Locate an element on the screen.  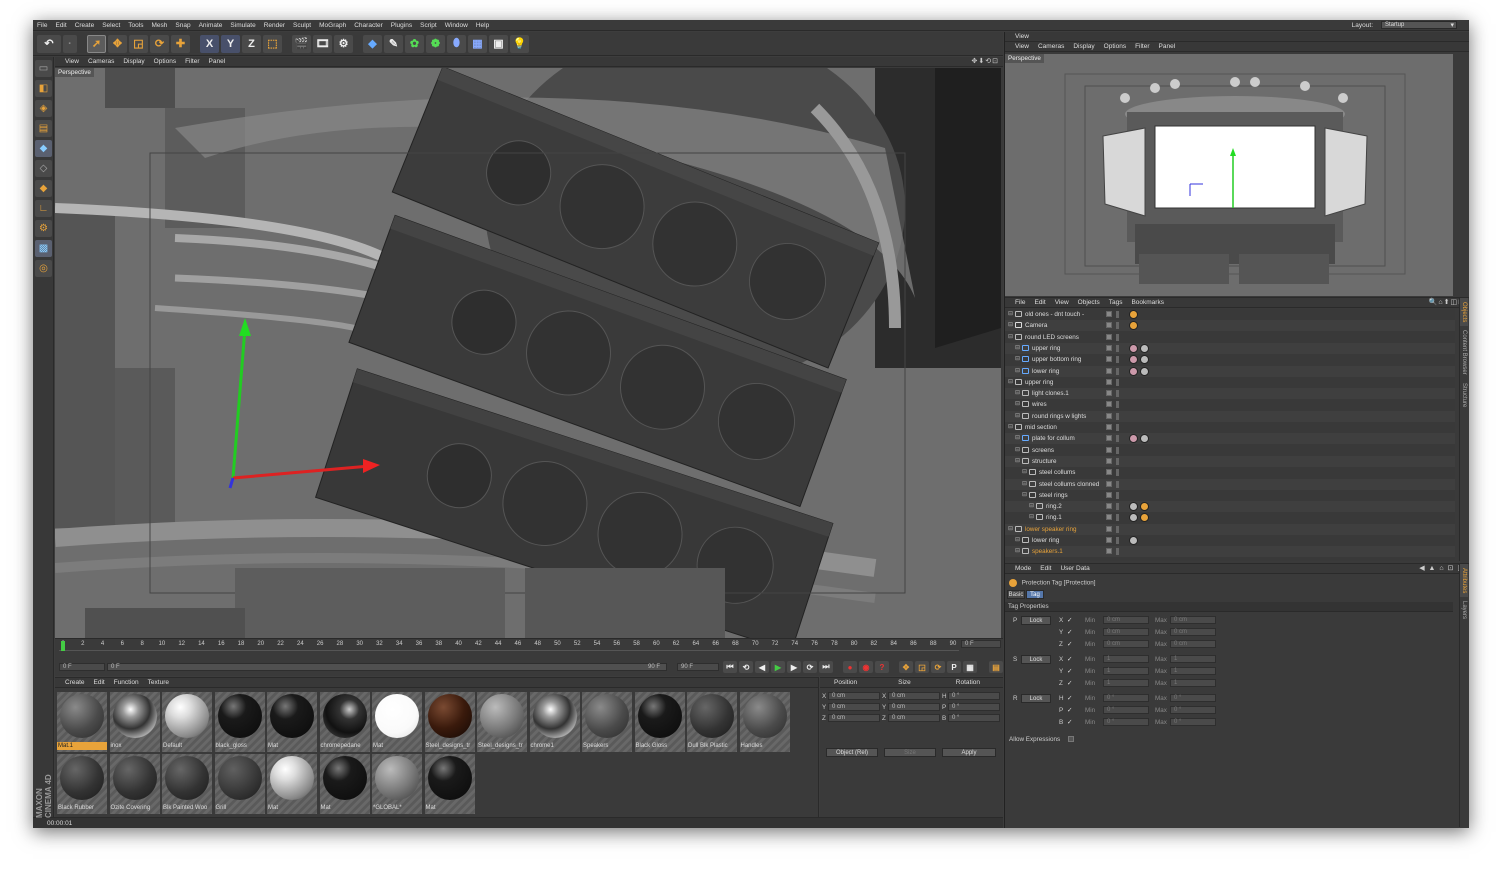
y-axis-button: Y is located at coordinates (230, 43).